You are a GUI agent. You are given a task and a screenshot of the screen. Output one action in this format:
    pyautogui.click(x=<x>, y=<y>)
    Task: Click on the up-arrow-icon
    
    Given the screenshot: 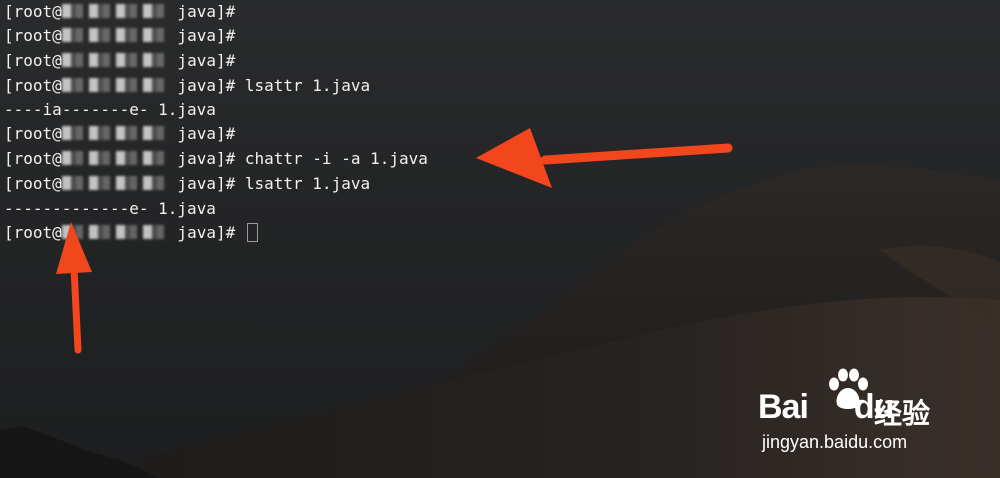 What is the action you would take?
    pyautogui.click(x=74, y=288)
    